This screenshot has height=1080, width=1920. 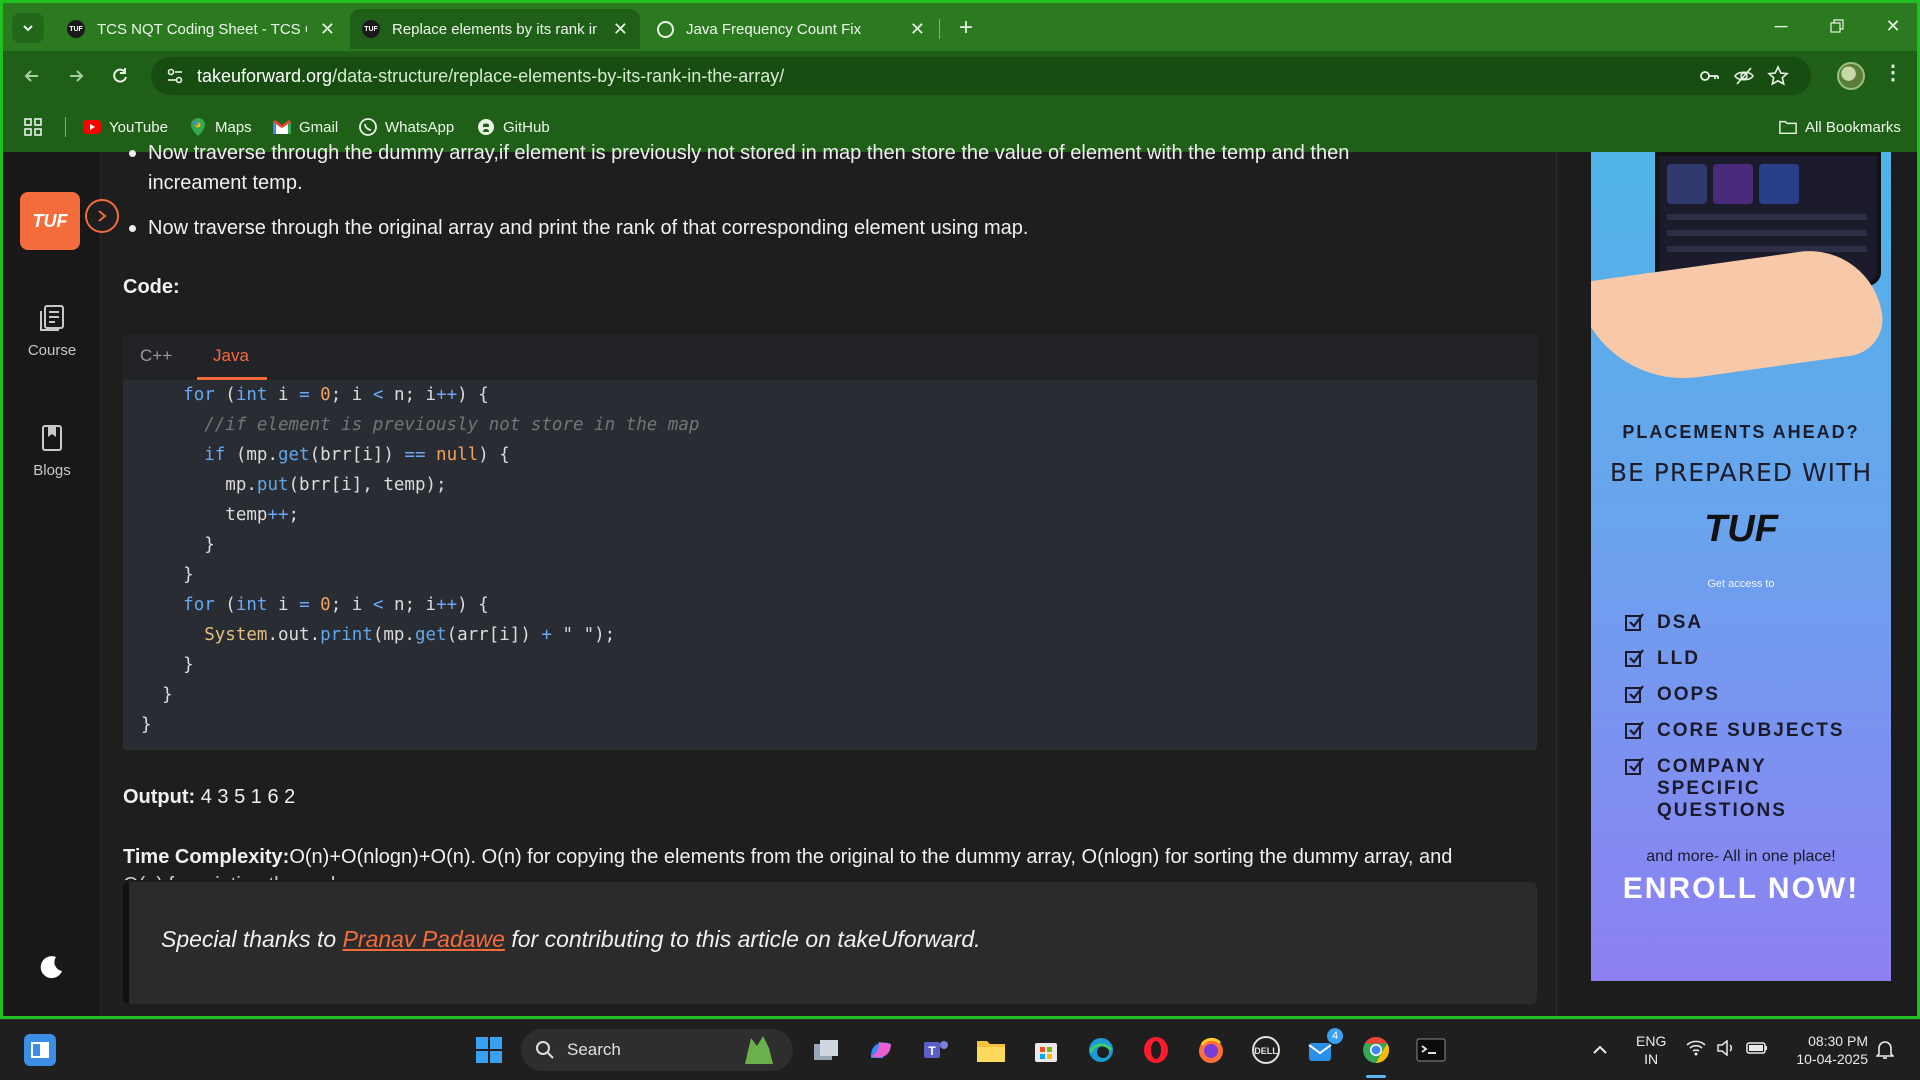 I want to click on tab-java: Java, so click(x=231, y=356).